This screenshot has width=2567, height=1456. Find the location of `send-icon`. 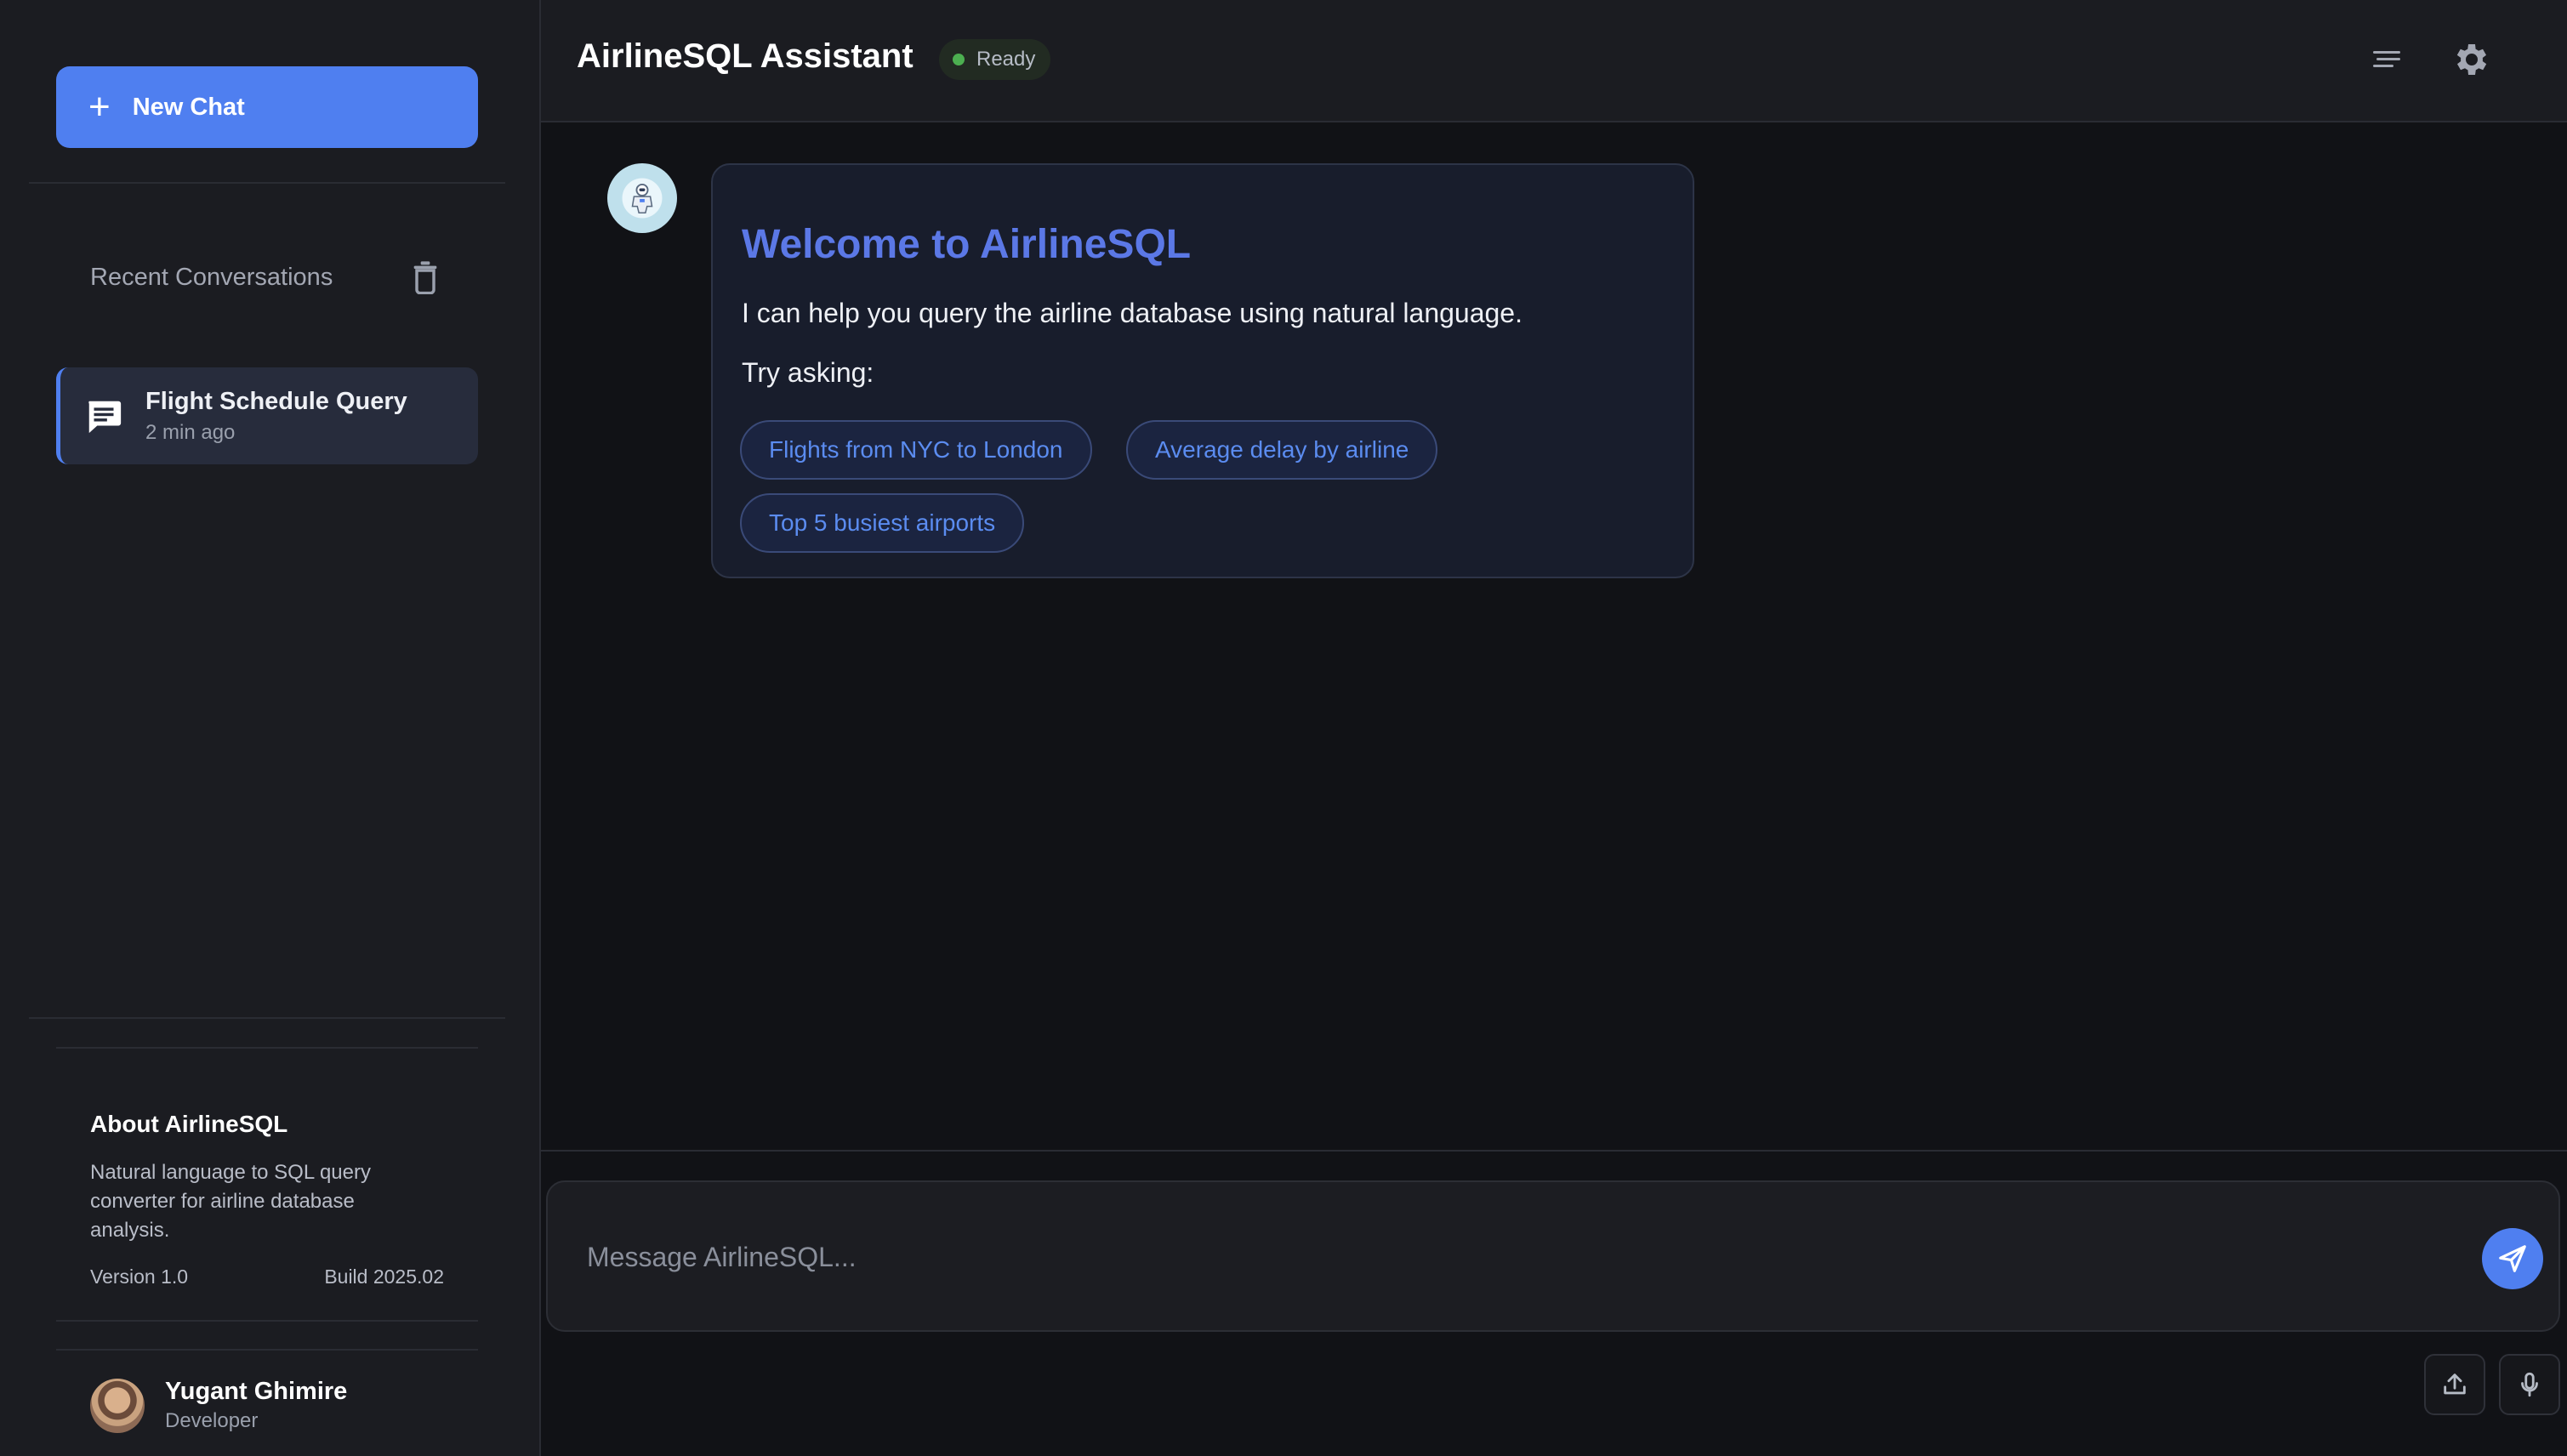

send-icon is located at coordinates (2512, 1258).